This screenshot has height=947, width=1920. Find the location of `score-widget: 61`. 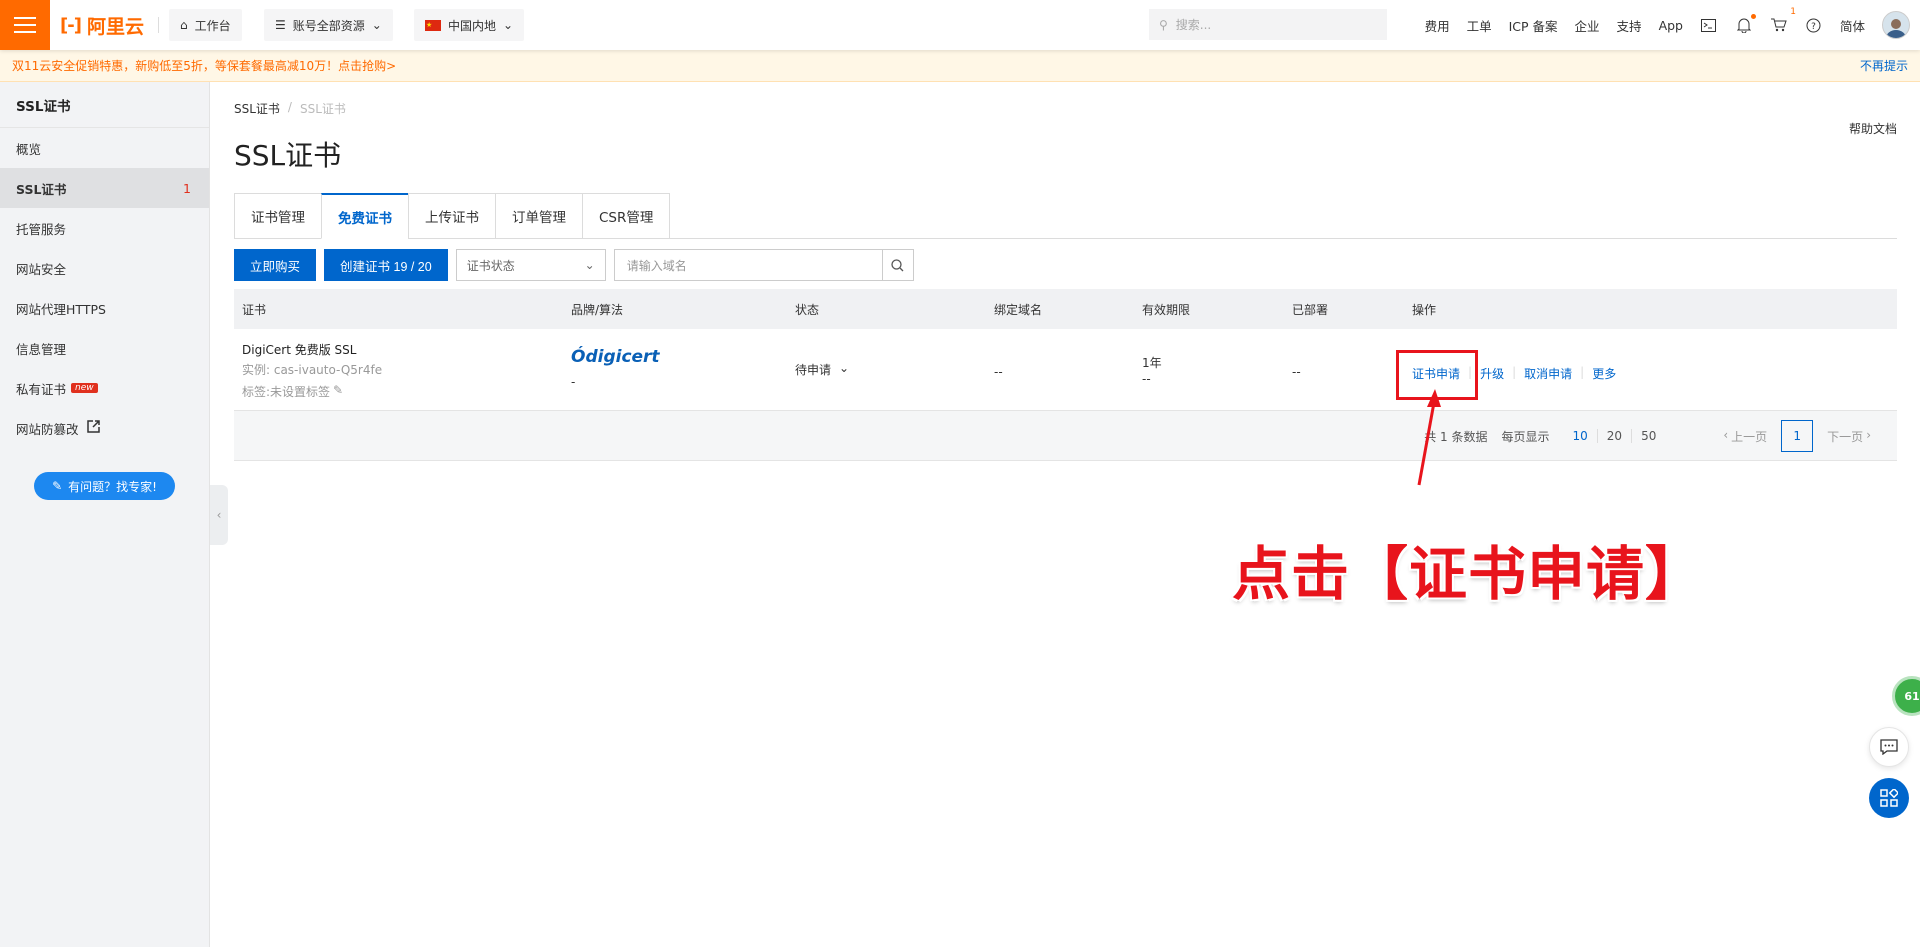

score-widget: 61 is located at coordinates (1906, 696).